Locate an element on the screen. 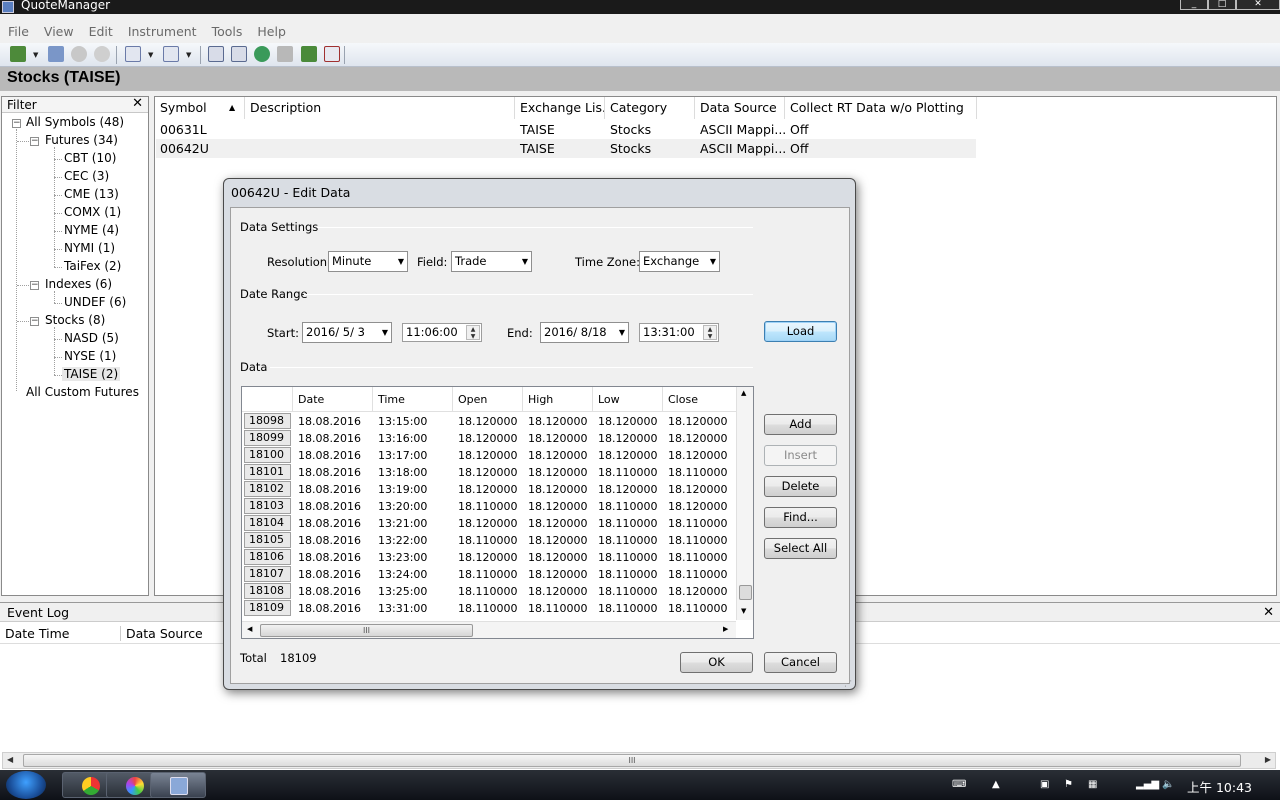  close-window-button: ✕ is located at coordinates (1258, 5).